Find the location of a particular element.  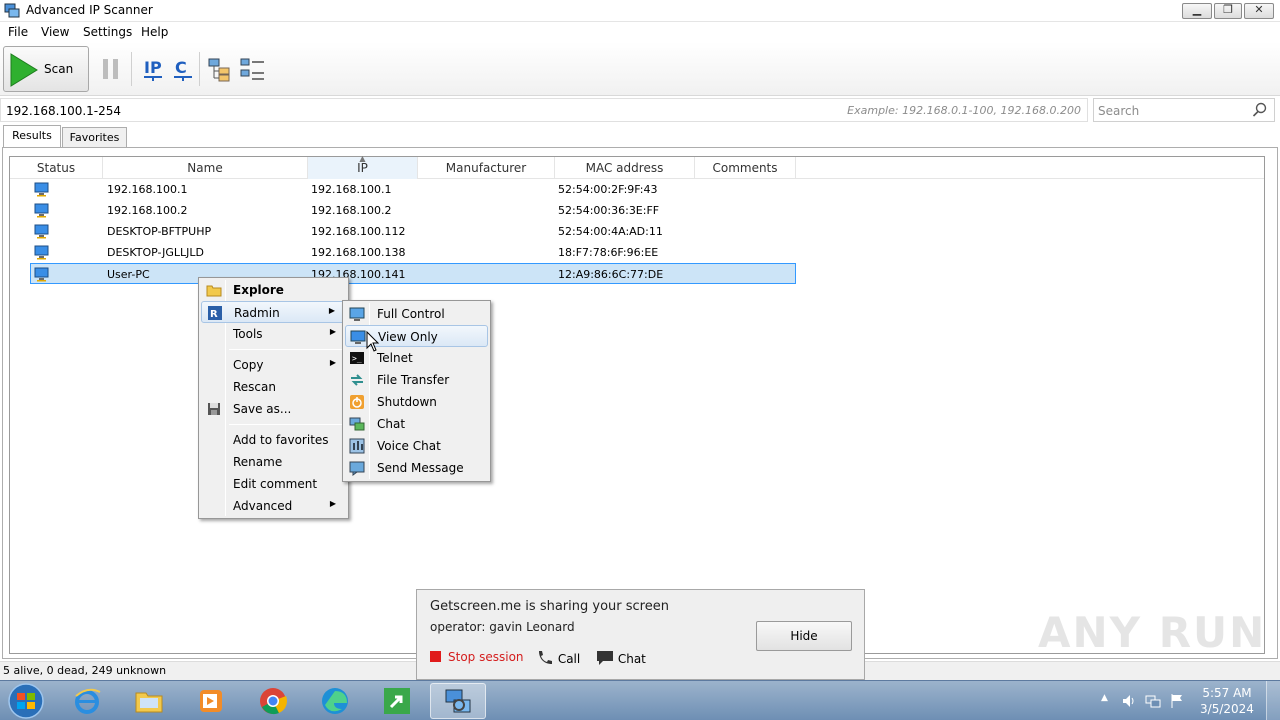

list-view-icon is located at coordinates (253, 69).